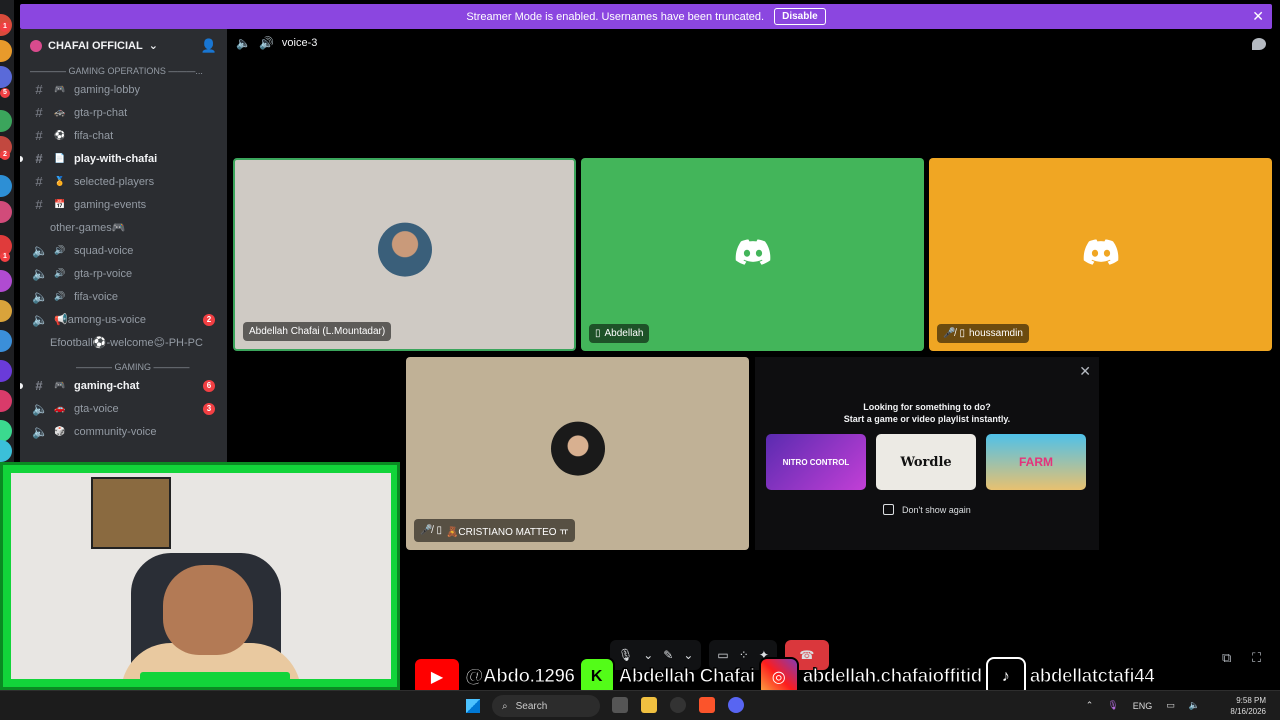  I want to click on server-header: CHAFAI OFFICIAL ⌄ 👤, so click(123, 45).